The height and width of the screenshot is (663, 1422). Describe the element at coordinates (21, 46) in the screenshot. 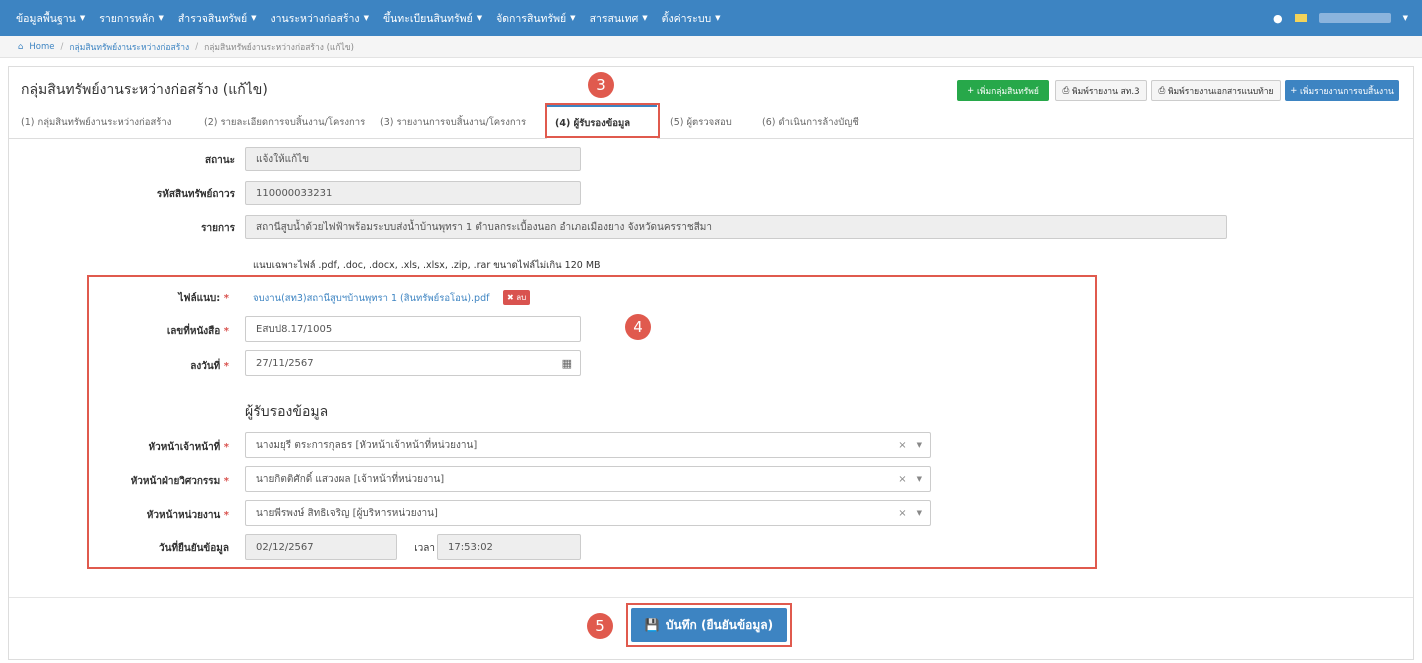

I see `home-icon: ⌂` at that location.